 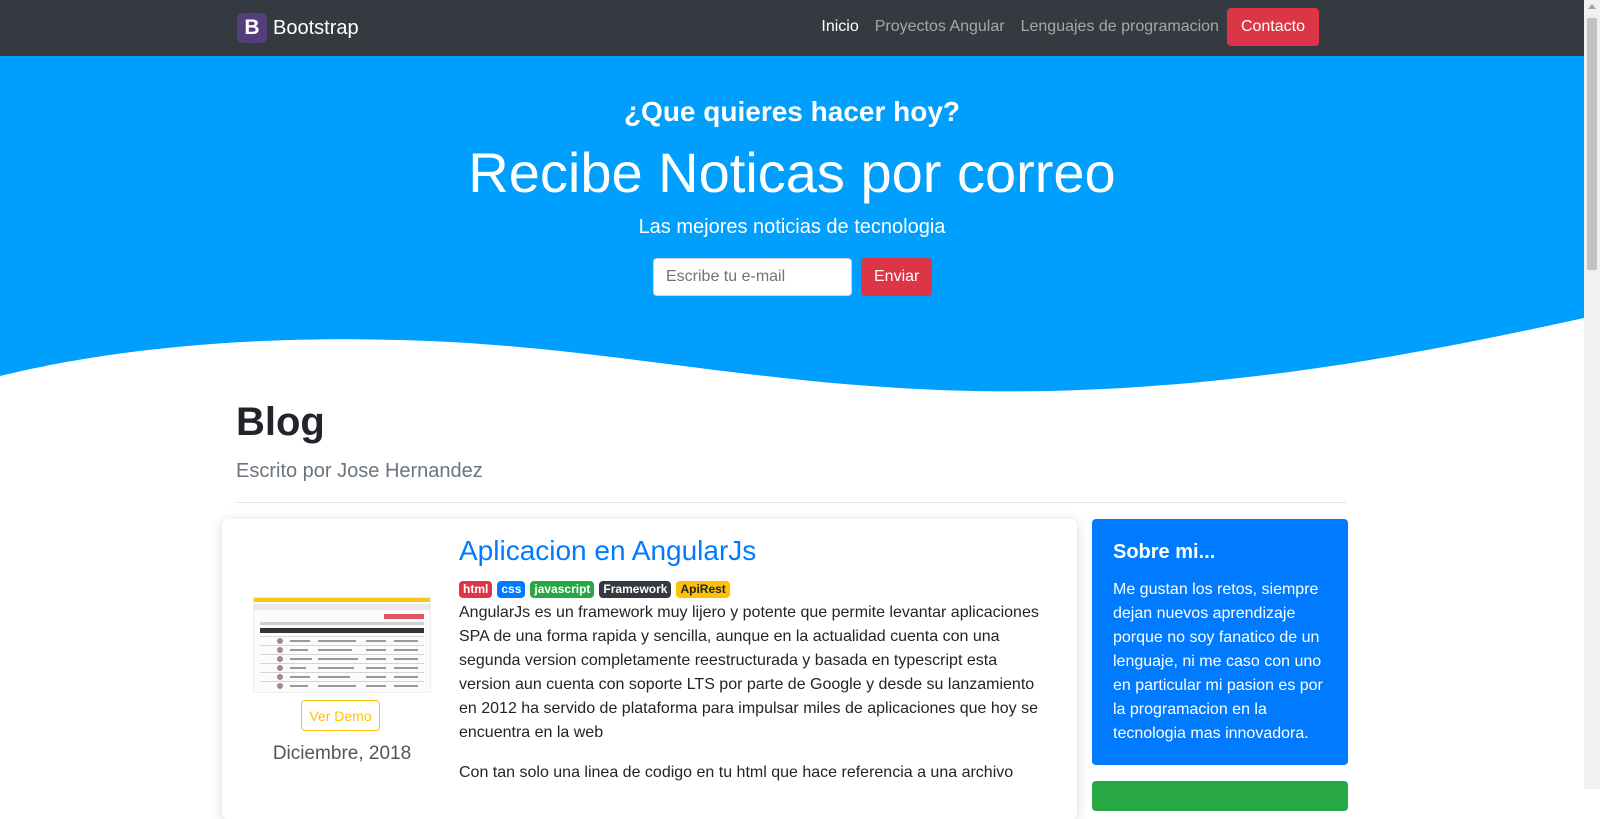 What do you see at coordinates (252, 28) in the screenshot?
I see `bootstrap-logo-icon: B` at bounding box center [252, 28].